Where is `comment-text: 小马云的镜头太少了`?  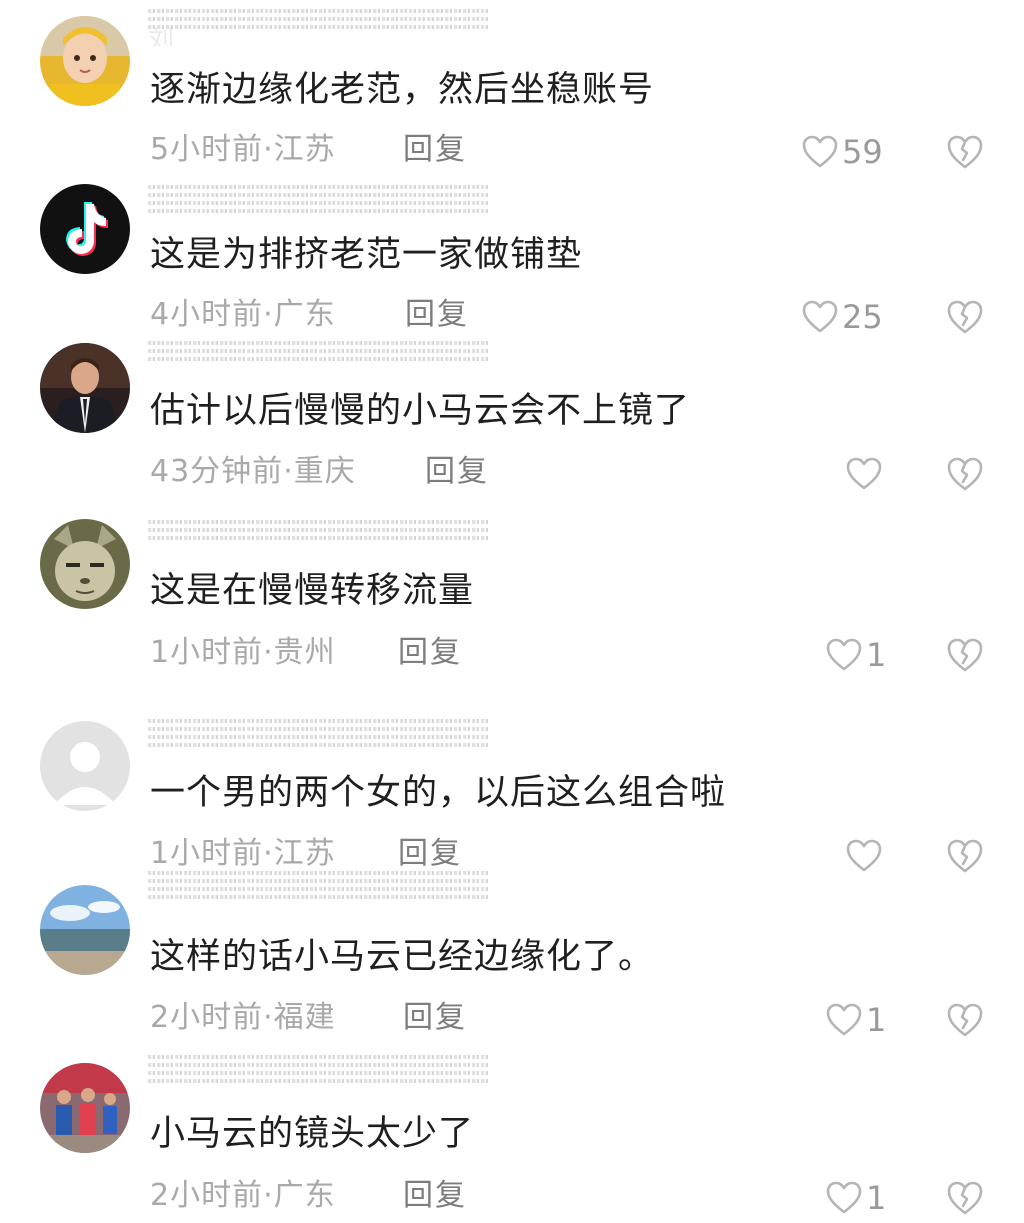 comment-text: 小马云的镜头太少了 is located at coordinates (312, 1134).